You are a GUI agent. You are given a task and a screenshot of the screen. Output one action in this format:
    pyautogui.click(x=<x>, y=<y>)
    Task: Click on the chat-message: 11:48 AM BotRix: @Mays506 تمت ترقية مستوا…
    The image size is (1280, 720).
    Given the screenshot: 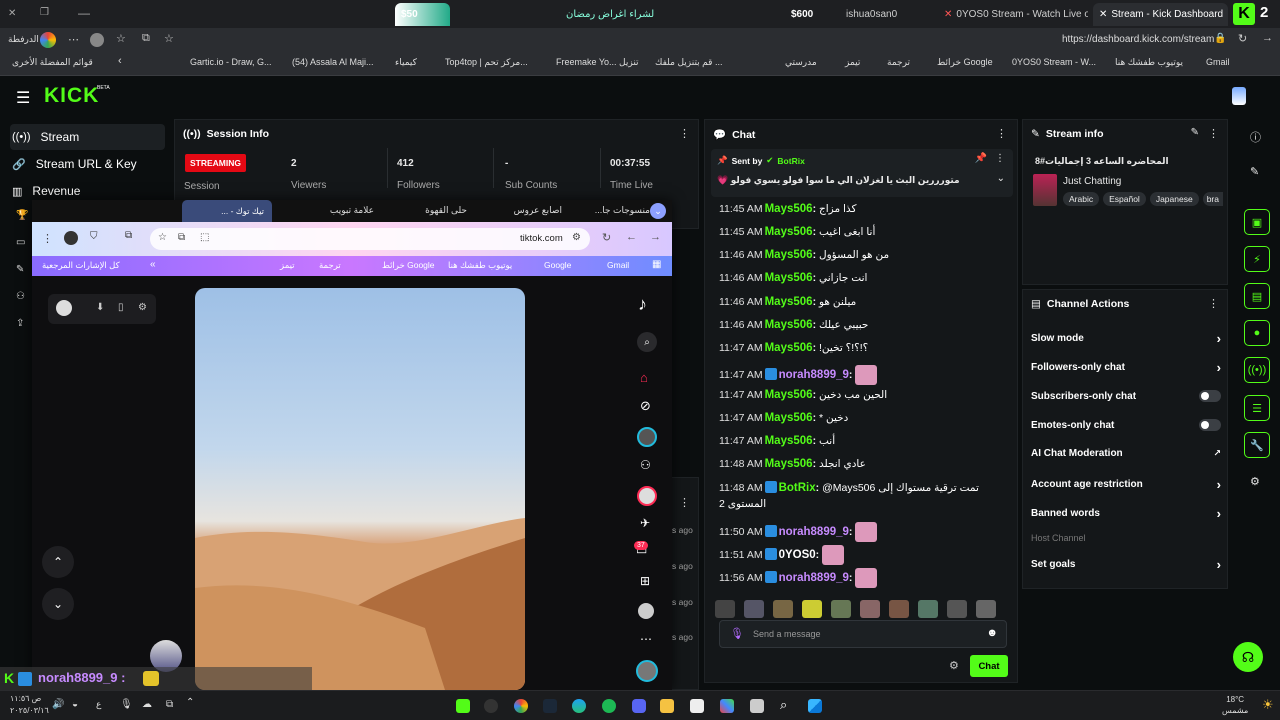 What is the action you would take?
    pyautogui.click(x=849, y=487)
    